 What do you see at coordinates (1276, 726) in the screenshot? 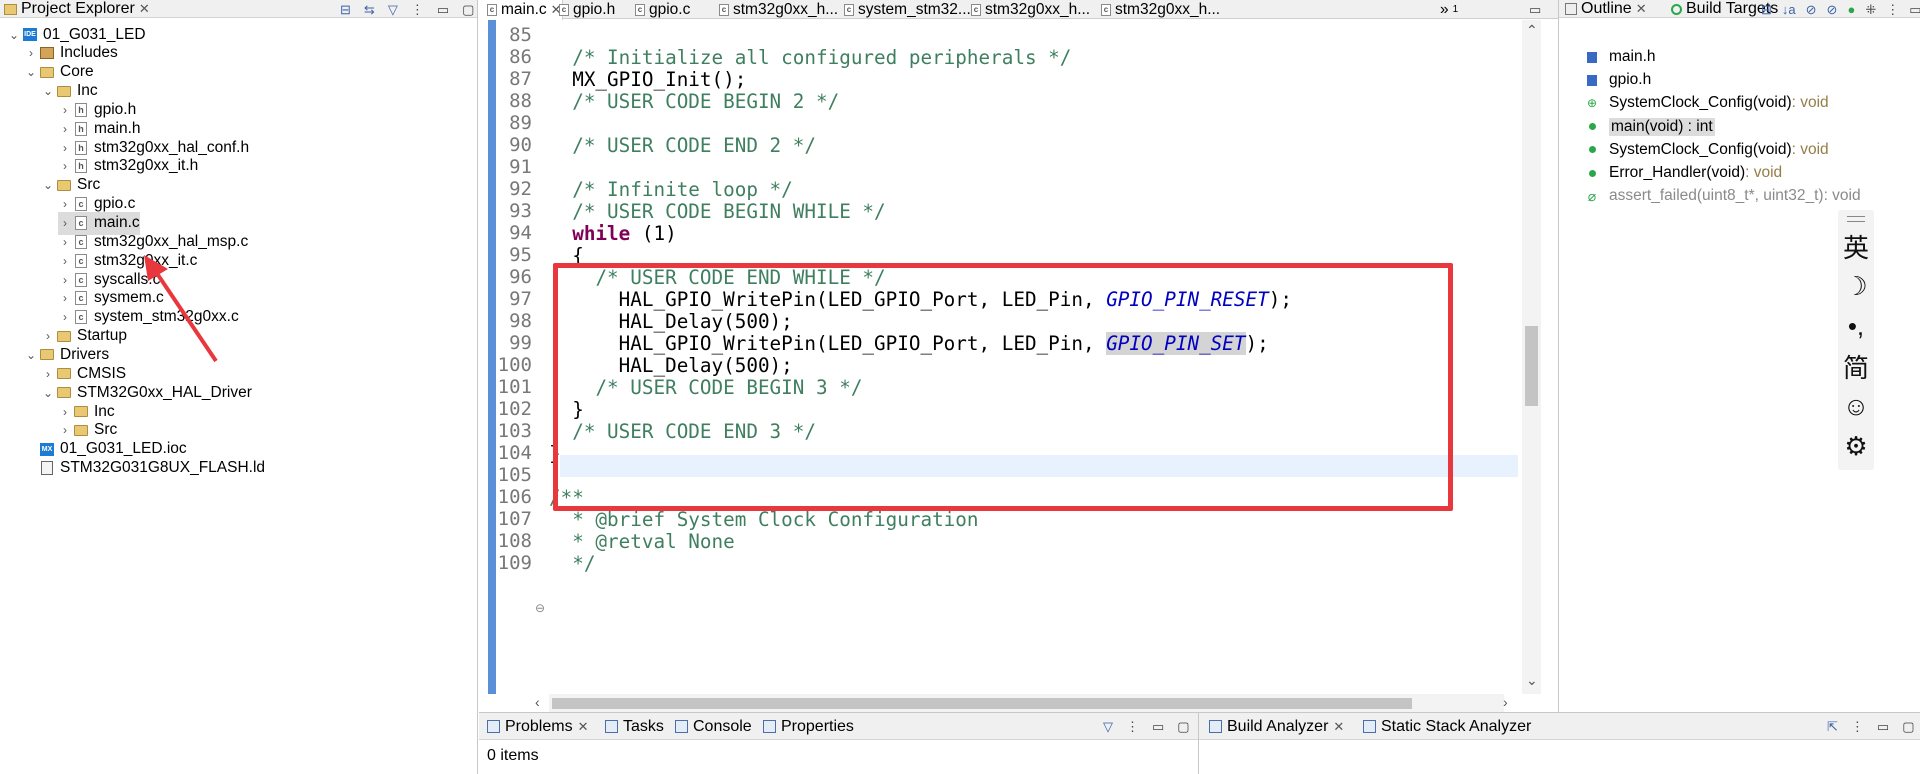
I see `tab-build-analyzer: Build Analyzer ✕` at bounding box center [1276, 726].